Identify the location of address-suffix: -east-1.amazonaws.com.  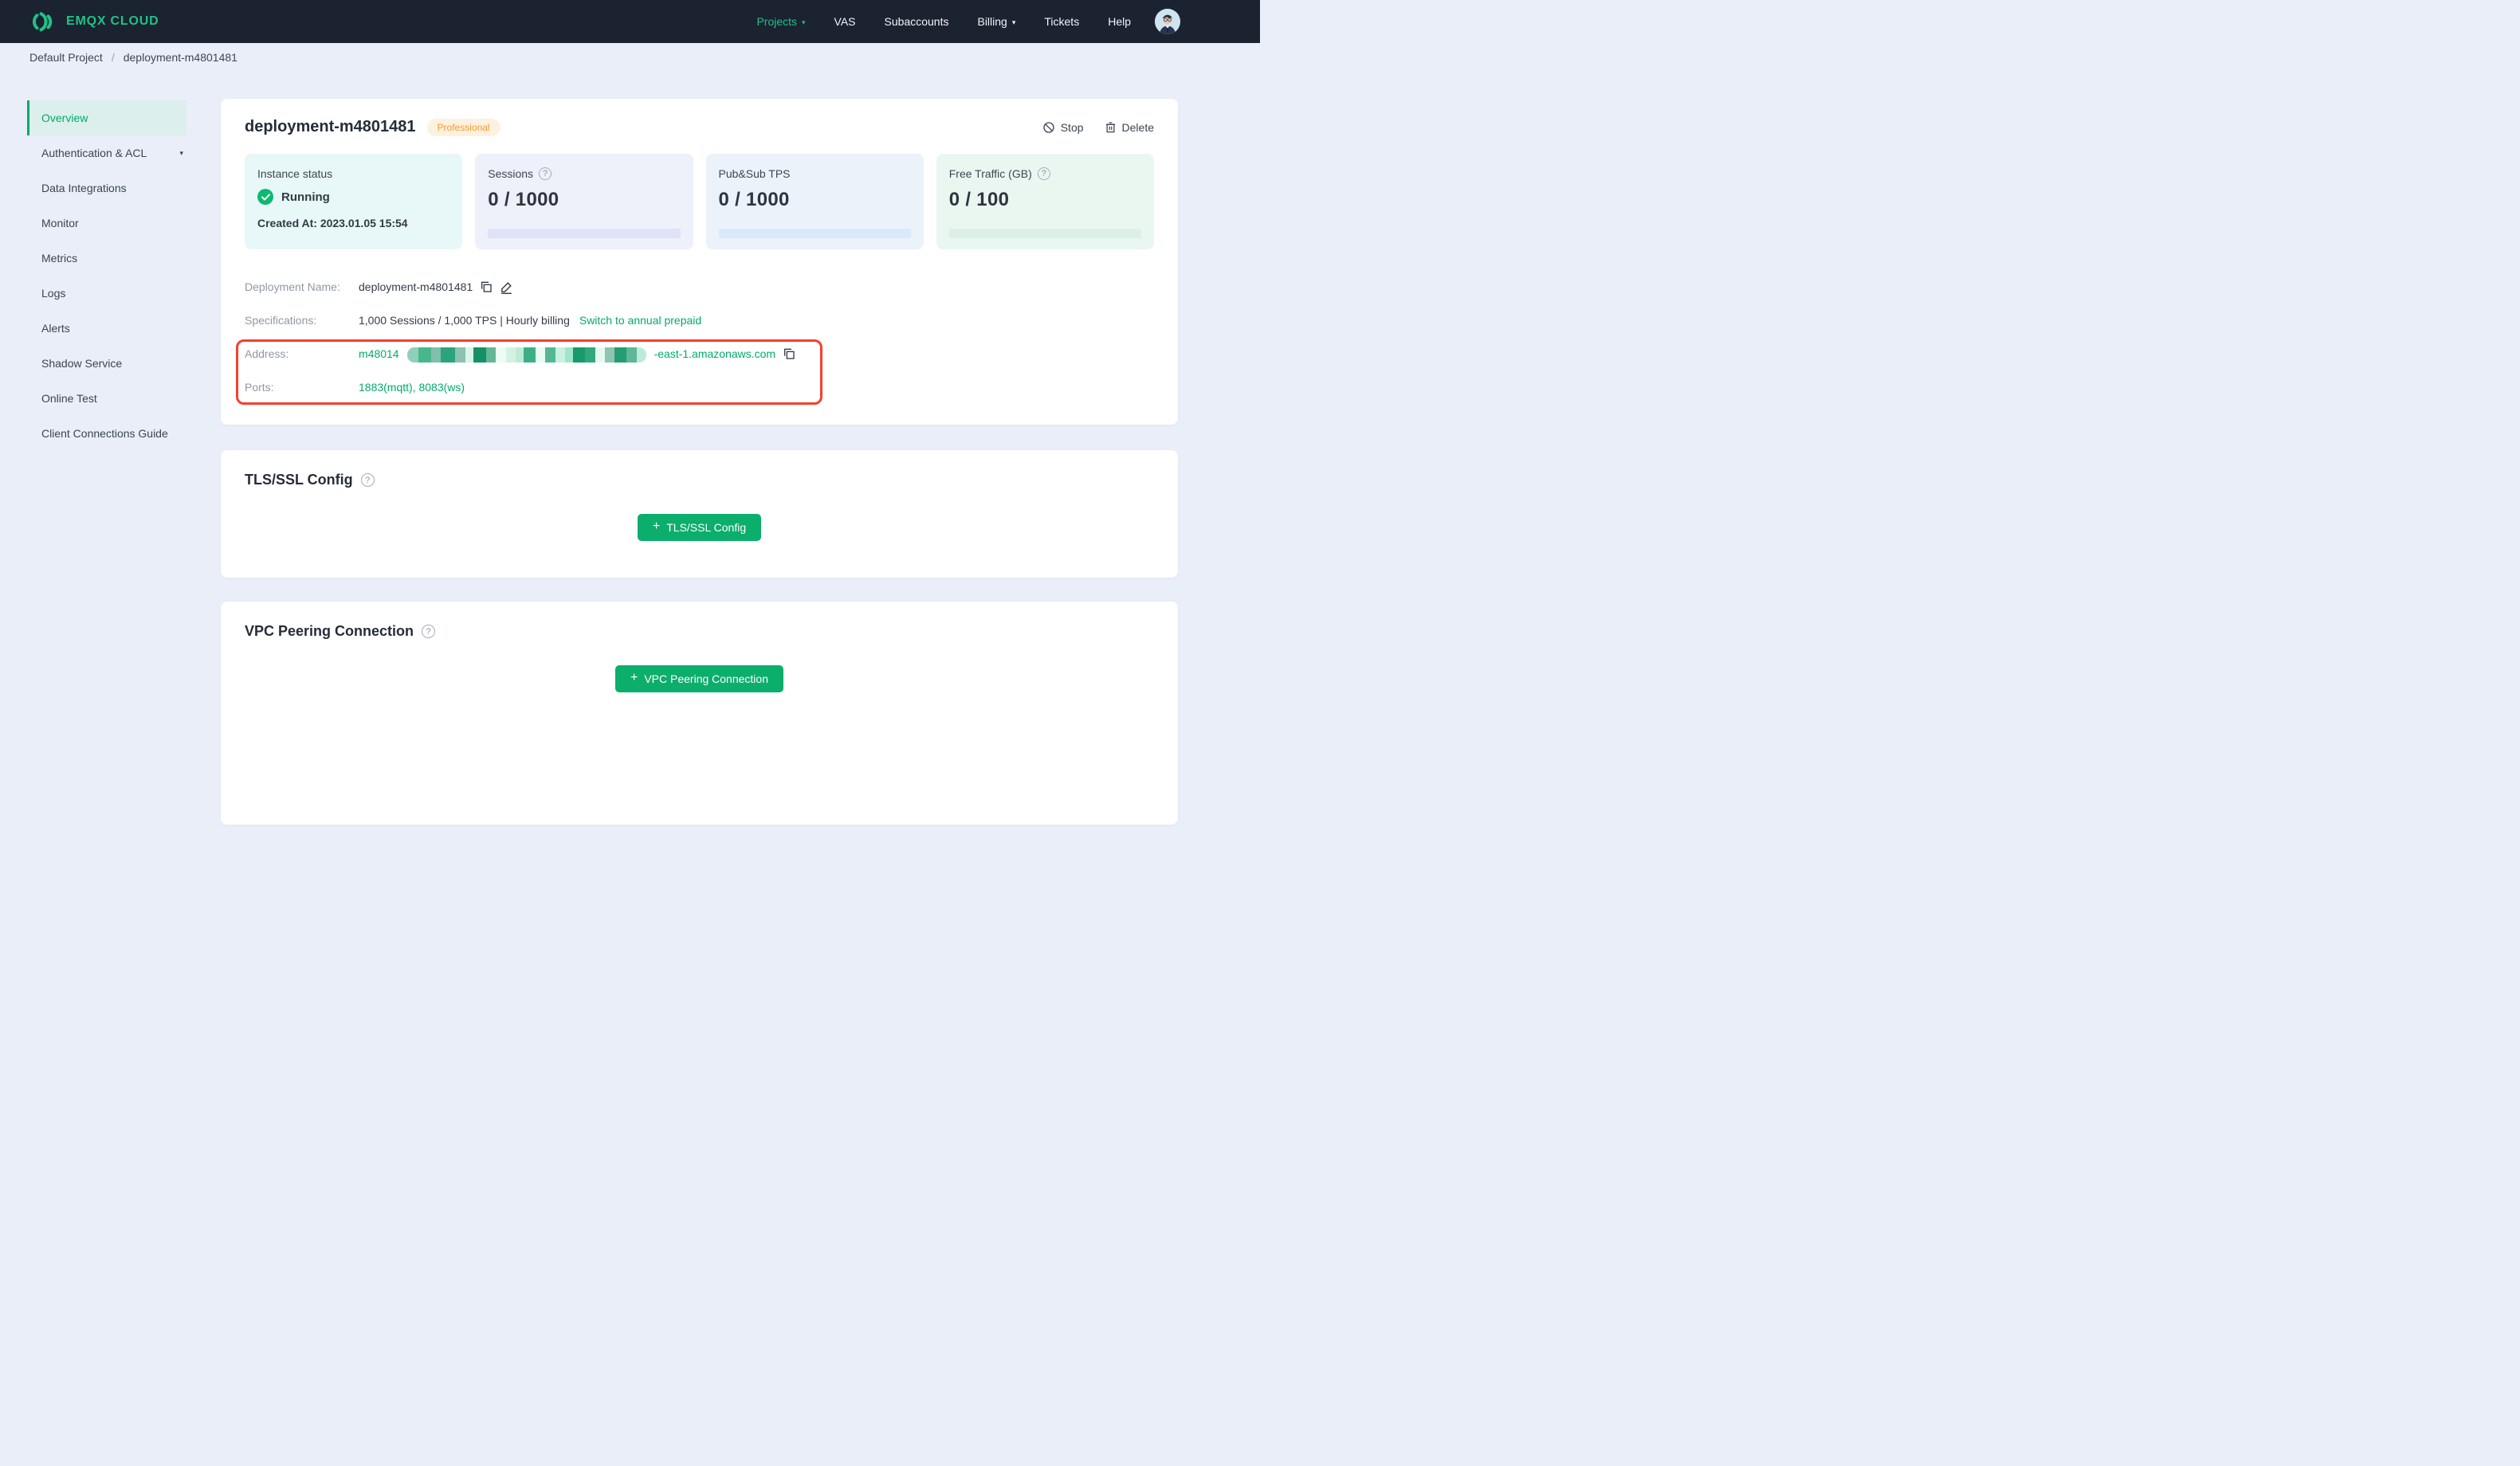
(715, 353).